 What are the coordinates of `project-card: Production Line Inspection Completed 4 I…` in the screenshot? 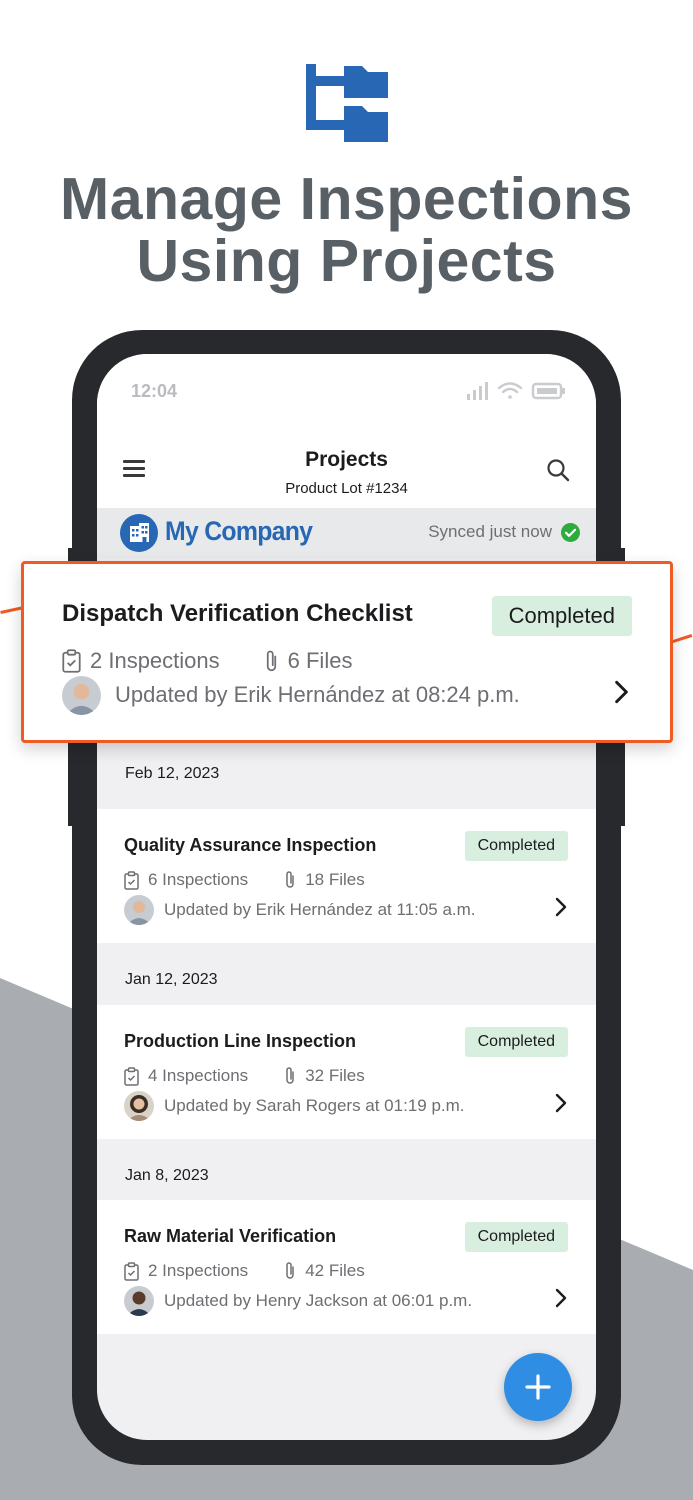 It's located at (346, 1072).